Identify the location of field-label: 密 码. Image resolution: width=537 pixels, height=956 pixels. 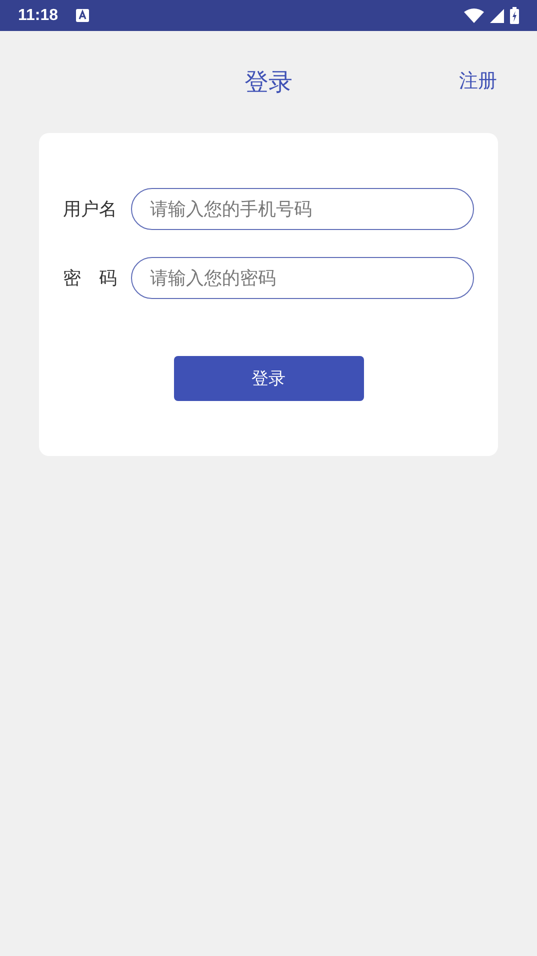
(90, 278).